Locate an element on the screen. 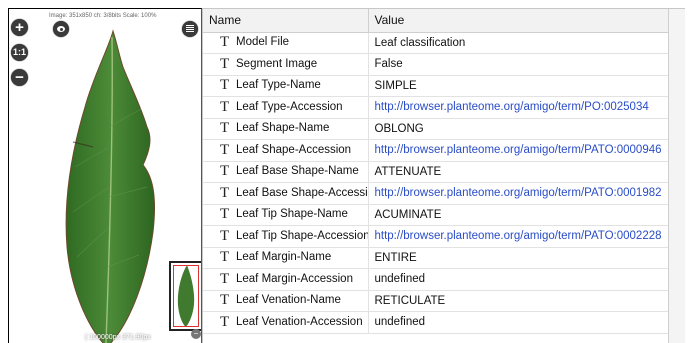 The height and width of the screenshot is (343, 691). row-name-cell: T Leaf Venation-Accession is located at coordinates (286, 322).